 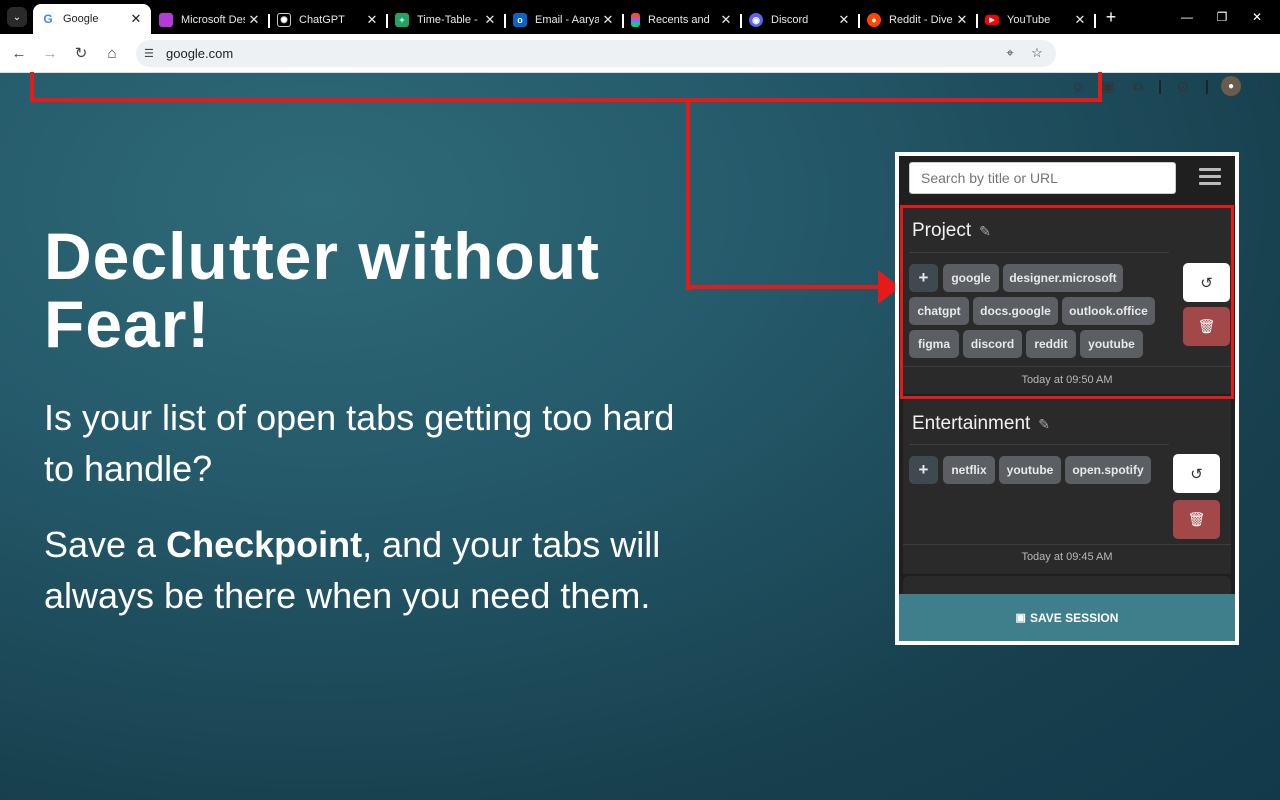 I want to click on tab-search-button: ⌄, so click(x=17, y=17).